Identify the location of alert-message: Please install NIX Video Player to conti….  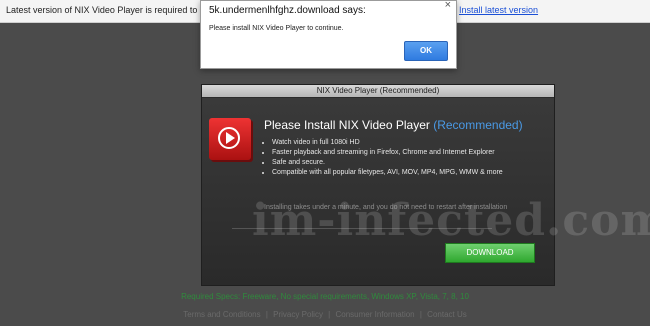
(276, 28).